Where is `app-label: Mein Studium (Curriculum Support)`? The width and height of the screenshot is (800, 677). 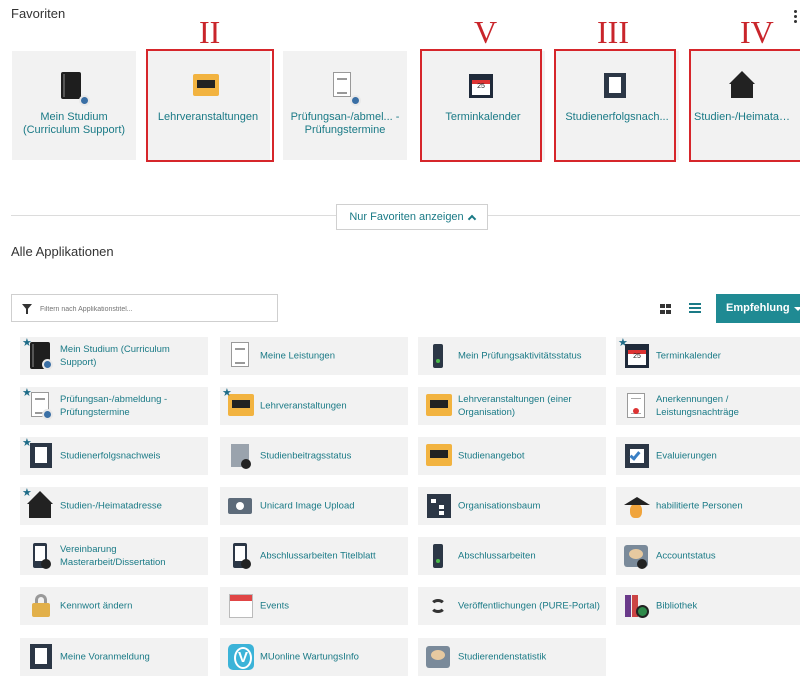 app-label: Mein Studium (Curriculum Support) is located at coordinates (115, 356).